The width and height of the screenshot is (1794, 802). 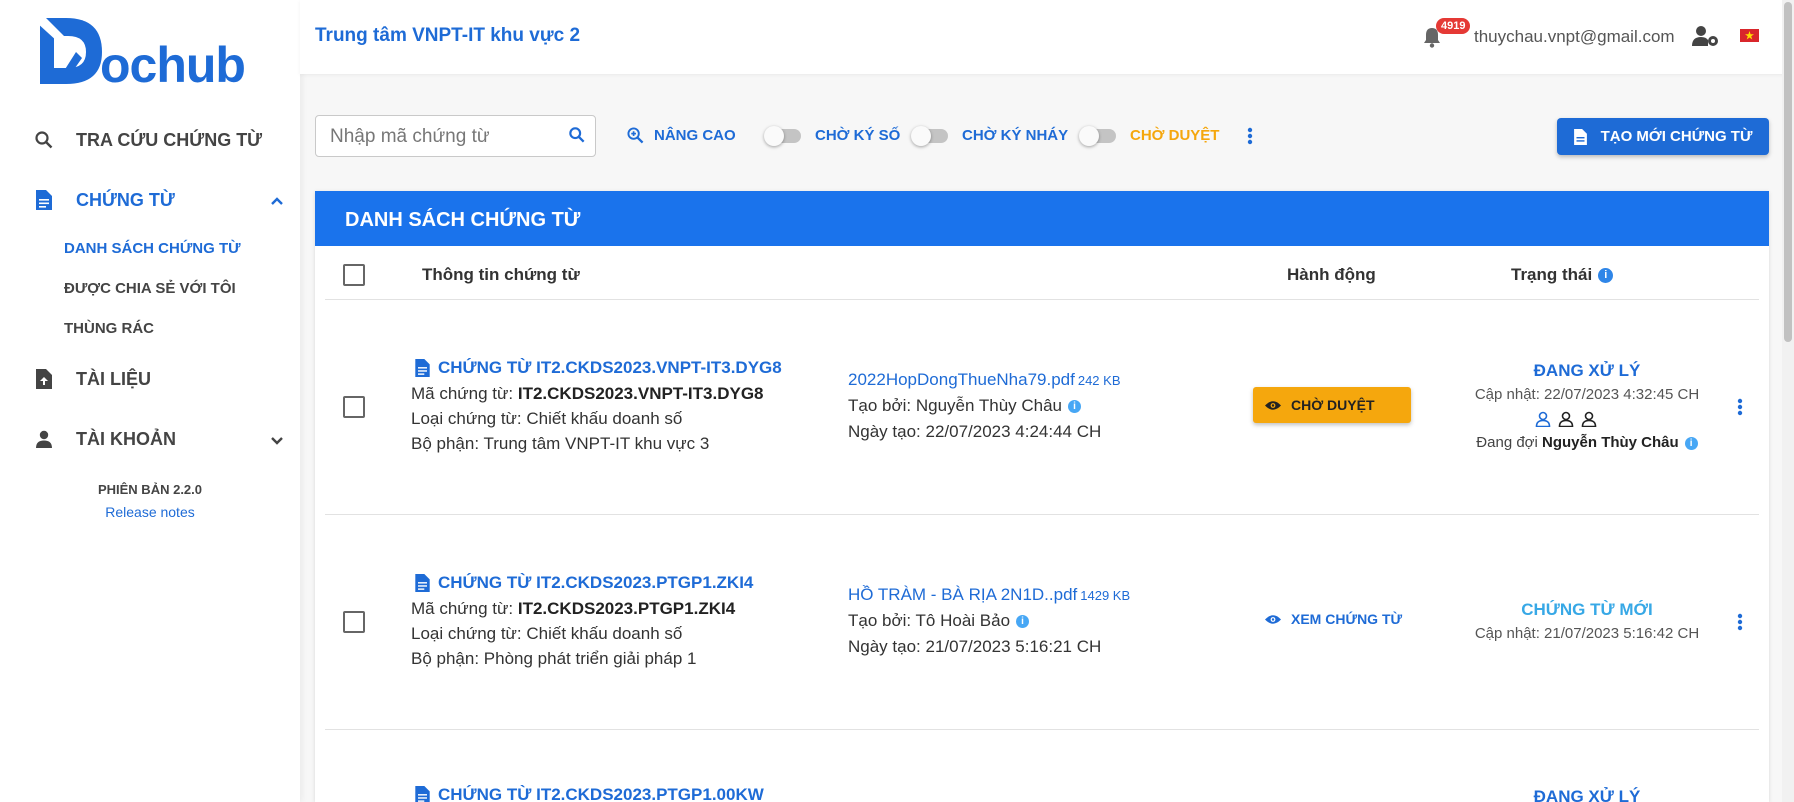 What do you see at coordinates (1543, 419) in the screenshot?
I see `user-outline-icon-active` at bounding box center [1543, 419].